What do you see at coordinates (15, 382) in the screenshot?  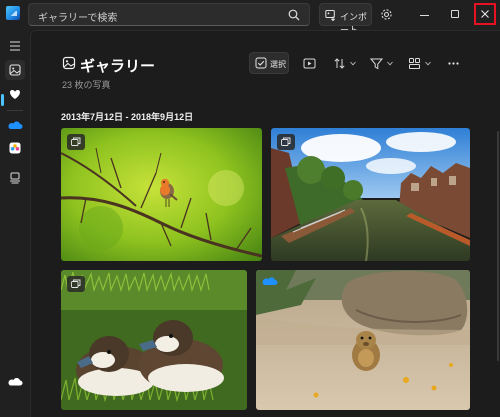 I see `cloud-icon` at bounding box center [15, 382].